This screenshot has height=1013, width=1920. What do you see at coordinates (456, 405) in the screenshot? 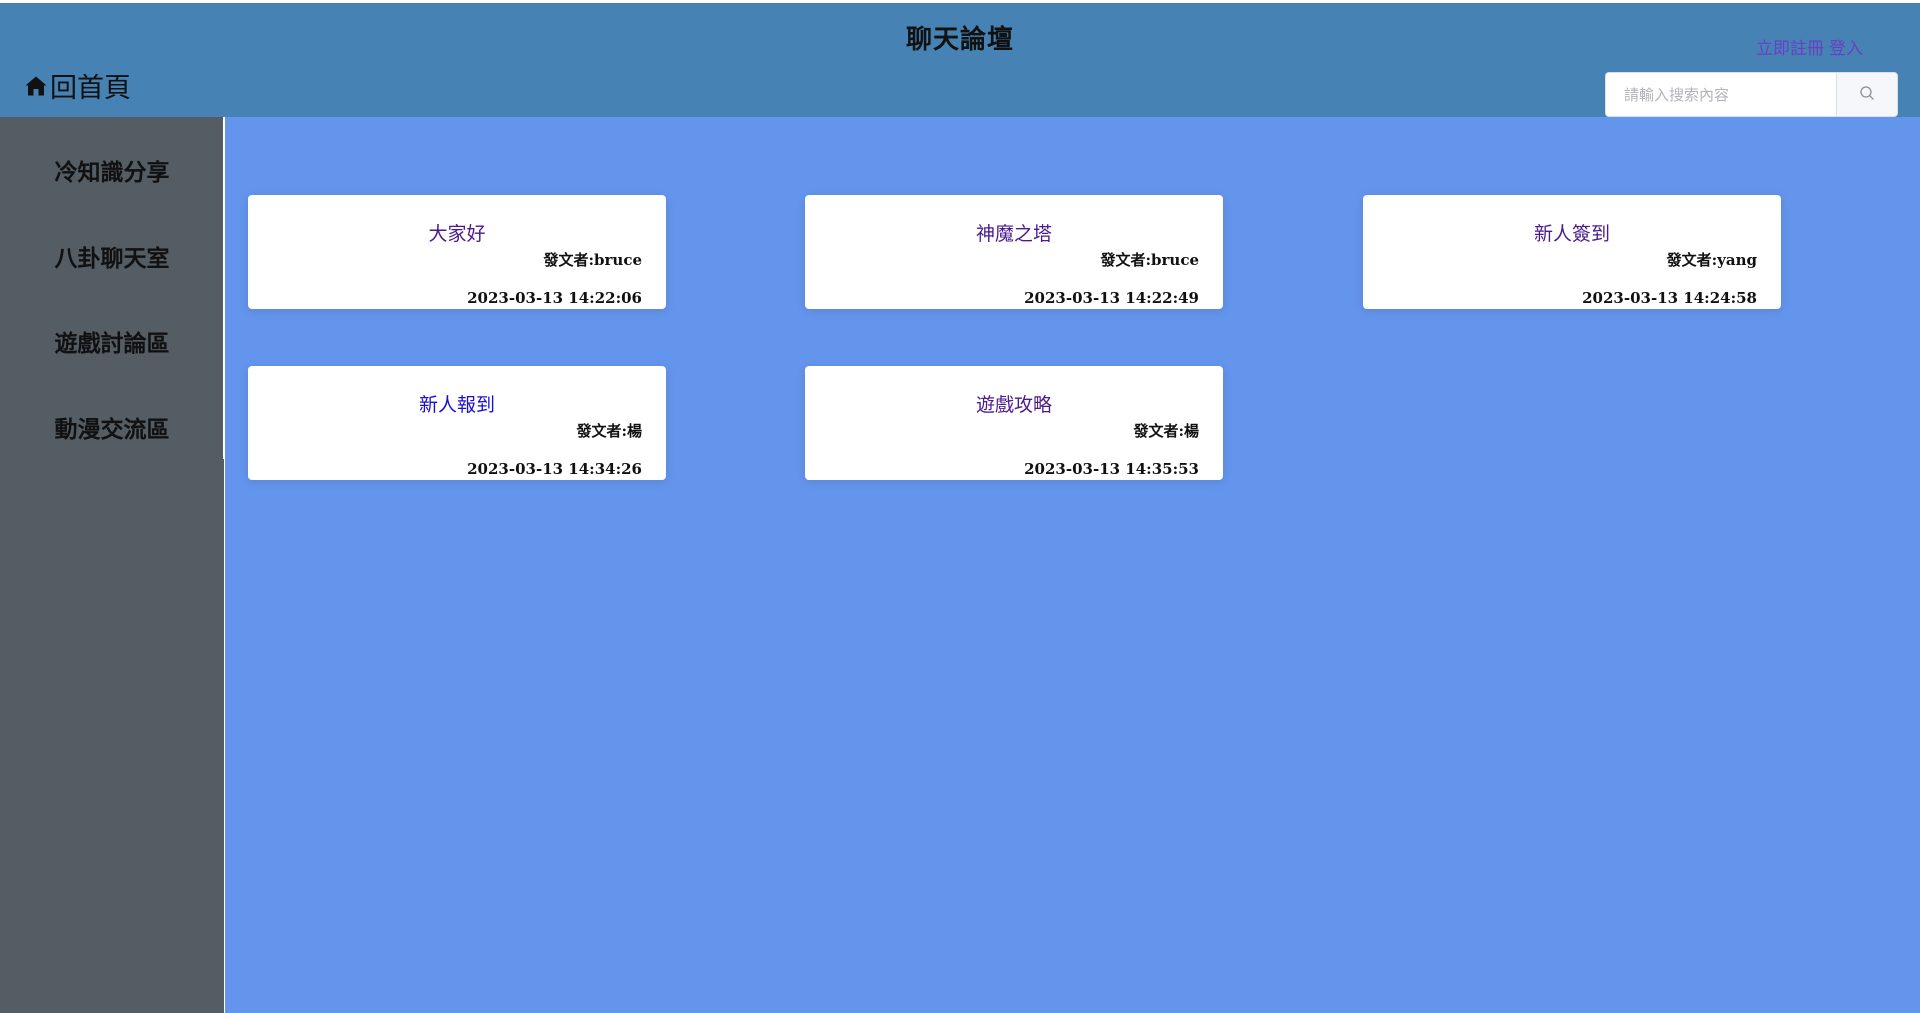
I see `post-title: 新人報到` at bounding box center [456, 405].